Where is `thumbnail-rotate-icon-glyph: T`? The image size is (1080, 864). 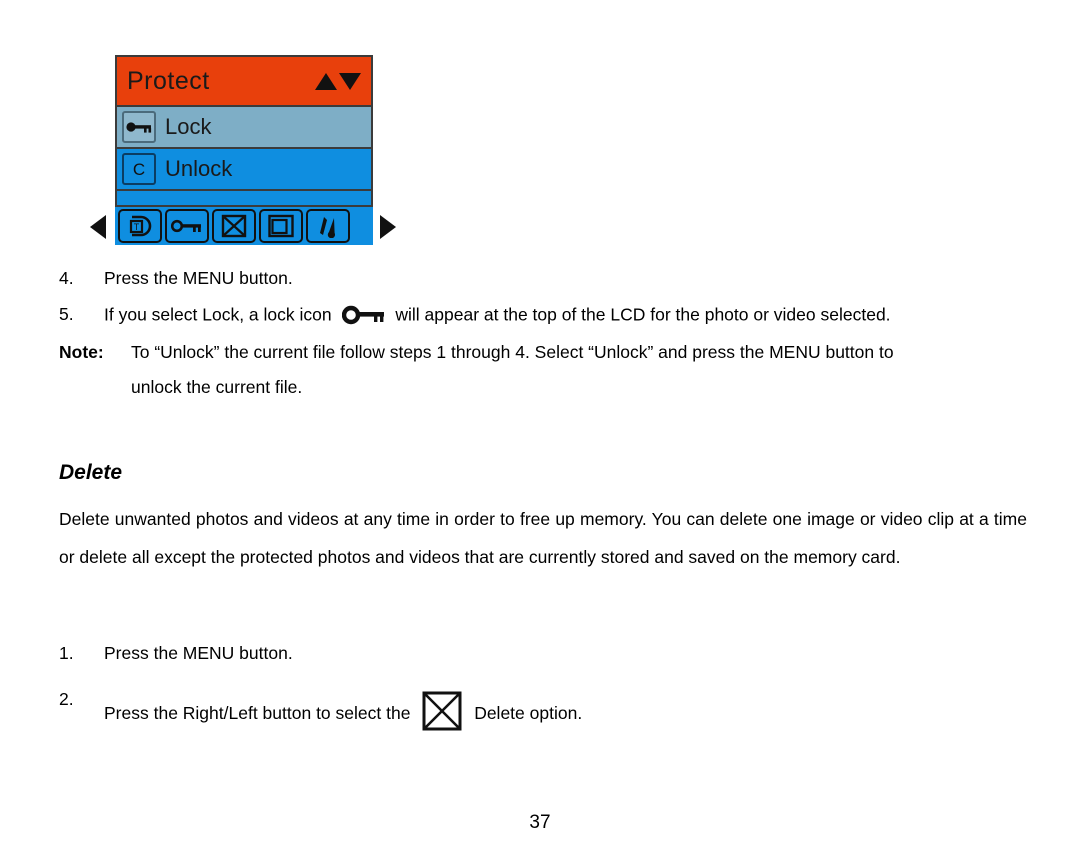 thumbnail-rotate-icon-glyph: T is located at coordinates (140, 226).